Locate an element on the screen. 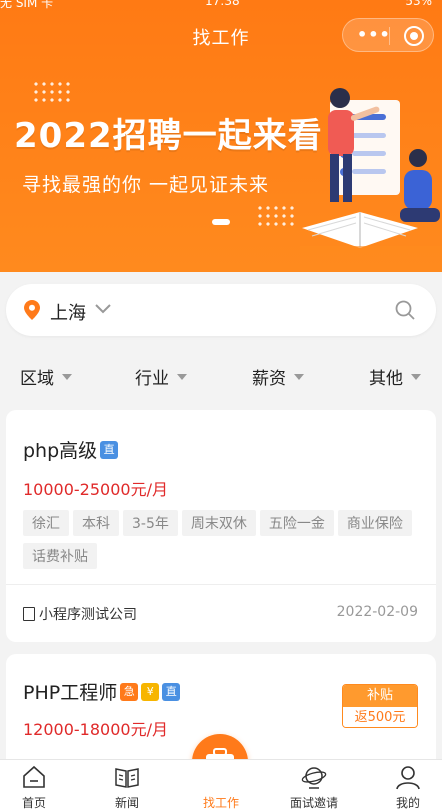 The height and width of the screenshot is (811, 442). job-tag: 周末双休 is located at coordinates (218, 523).